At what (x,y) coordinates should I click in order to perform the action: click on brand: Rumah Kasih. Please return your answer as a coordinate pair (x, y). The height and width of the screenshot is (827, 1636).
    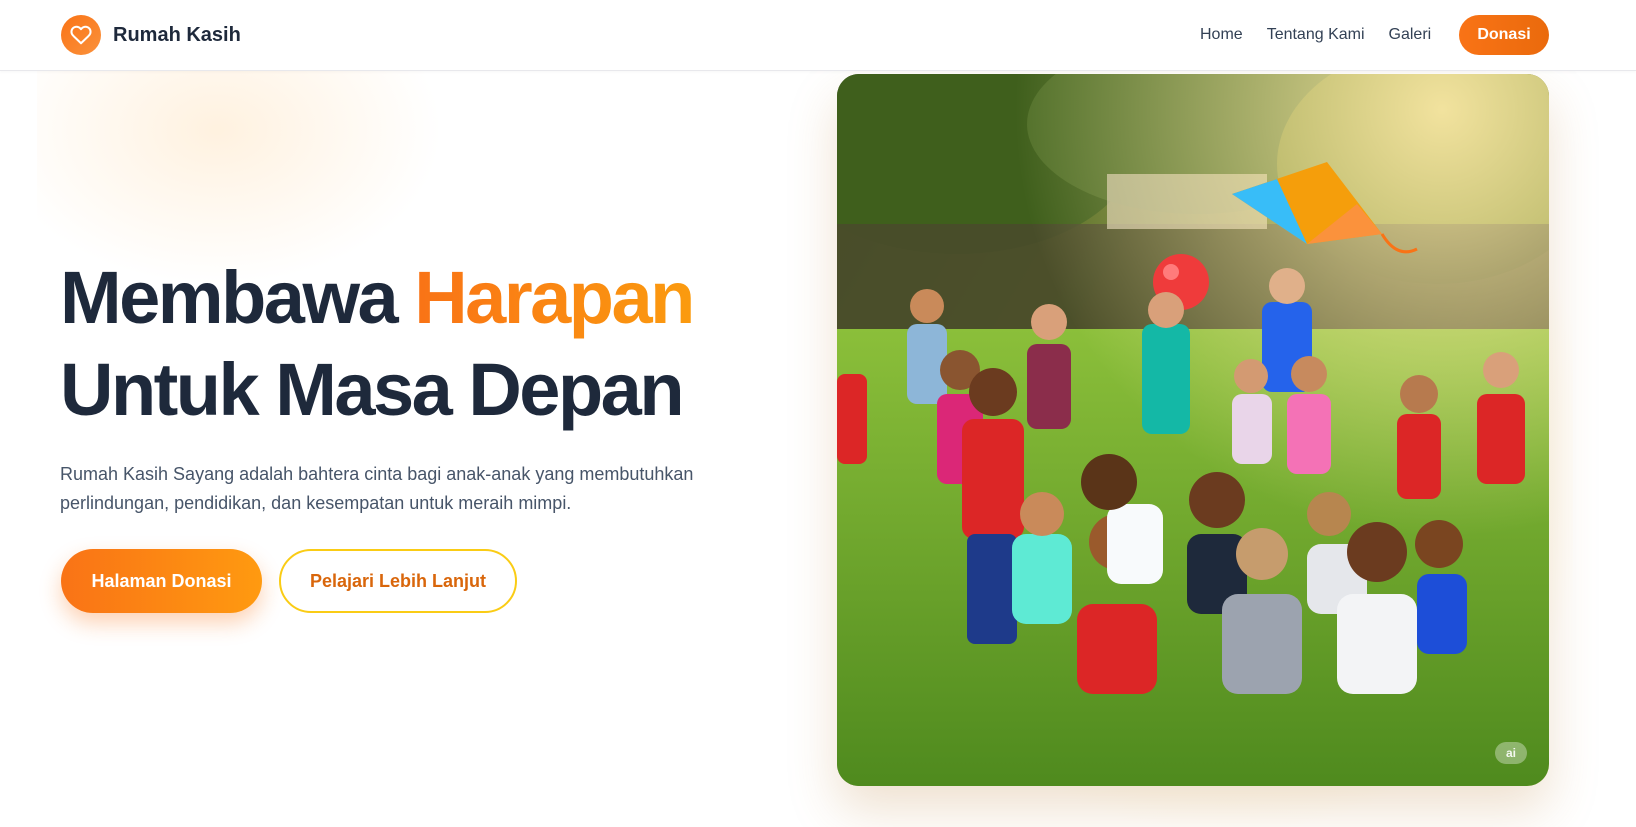
    Looking at the image, I should click on (151, 35).